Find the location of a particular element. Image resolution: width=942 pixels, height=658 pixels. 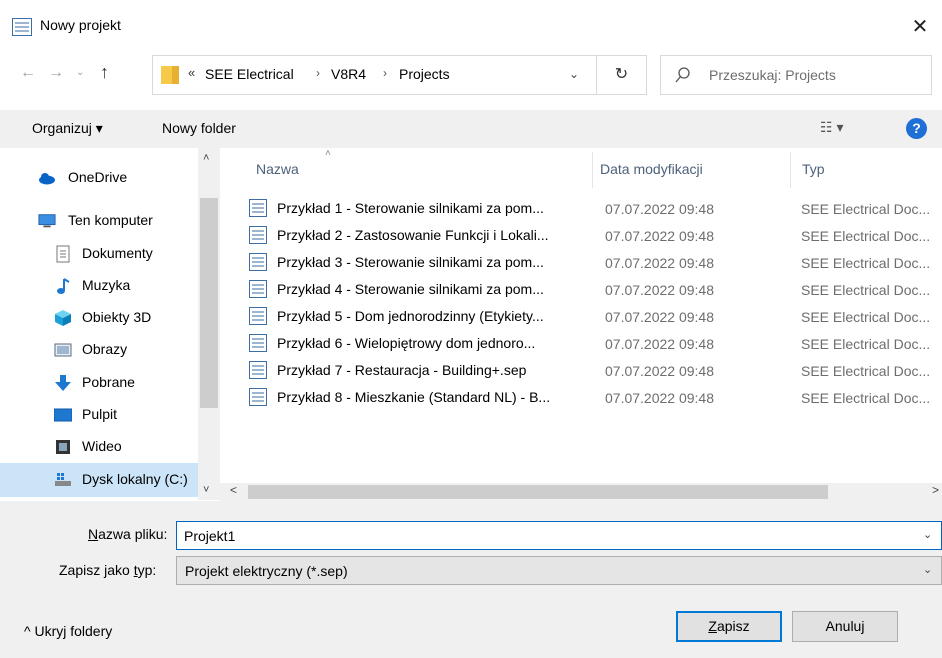

command-bar: Organizuj ▾ Nowy folder ☷ ▾ ? is located at coordinates (471, 129).